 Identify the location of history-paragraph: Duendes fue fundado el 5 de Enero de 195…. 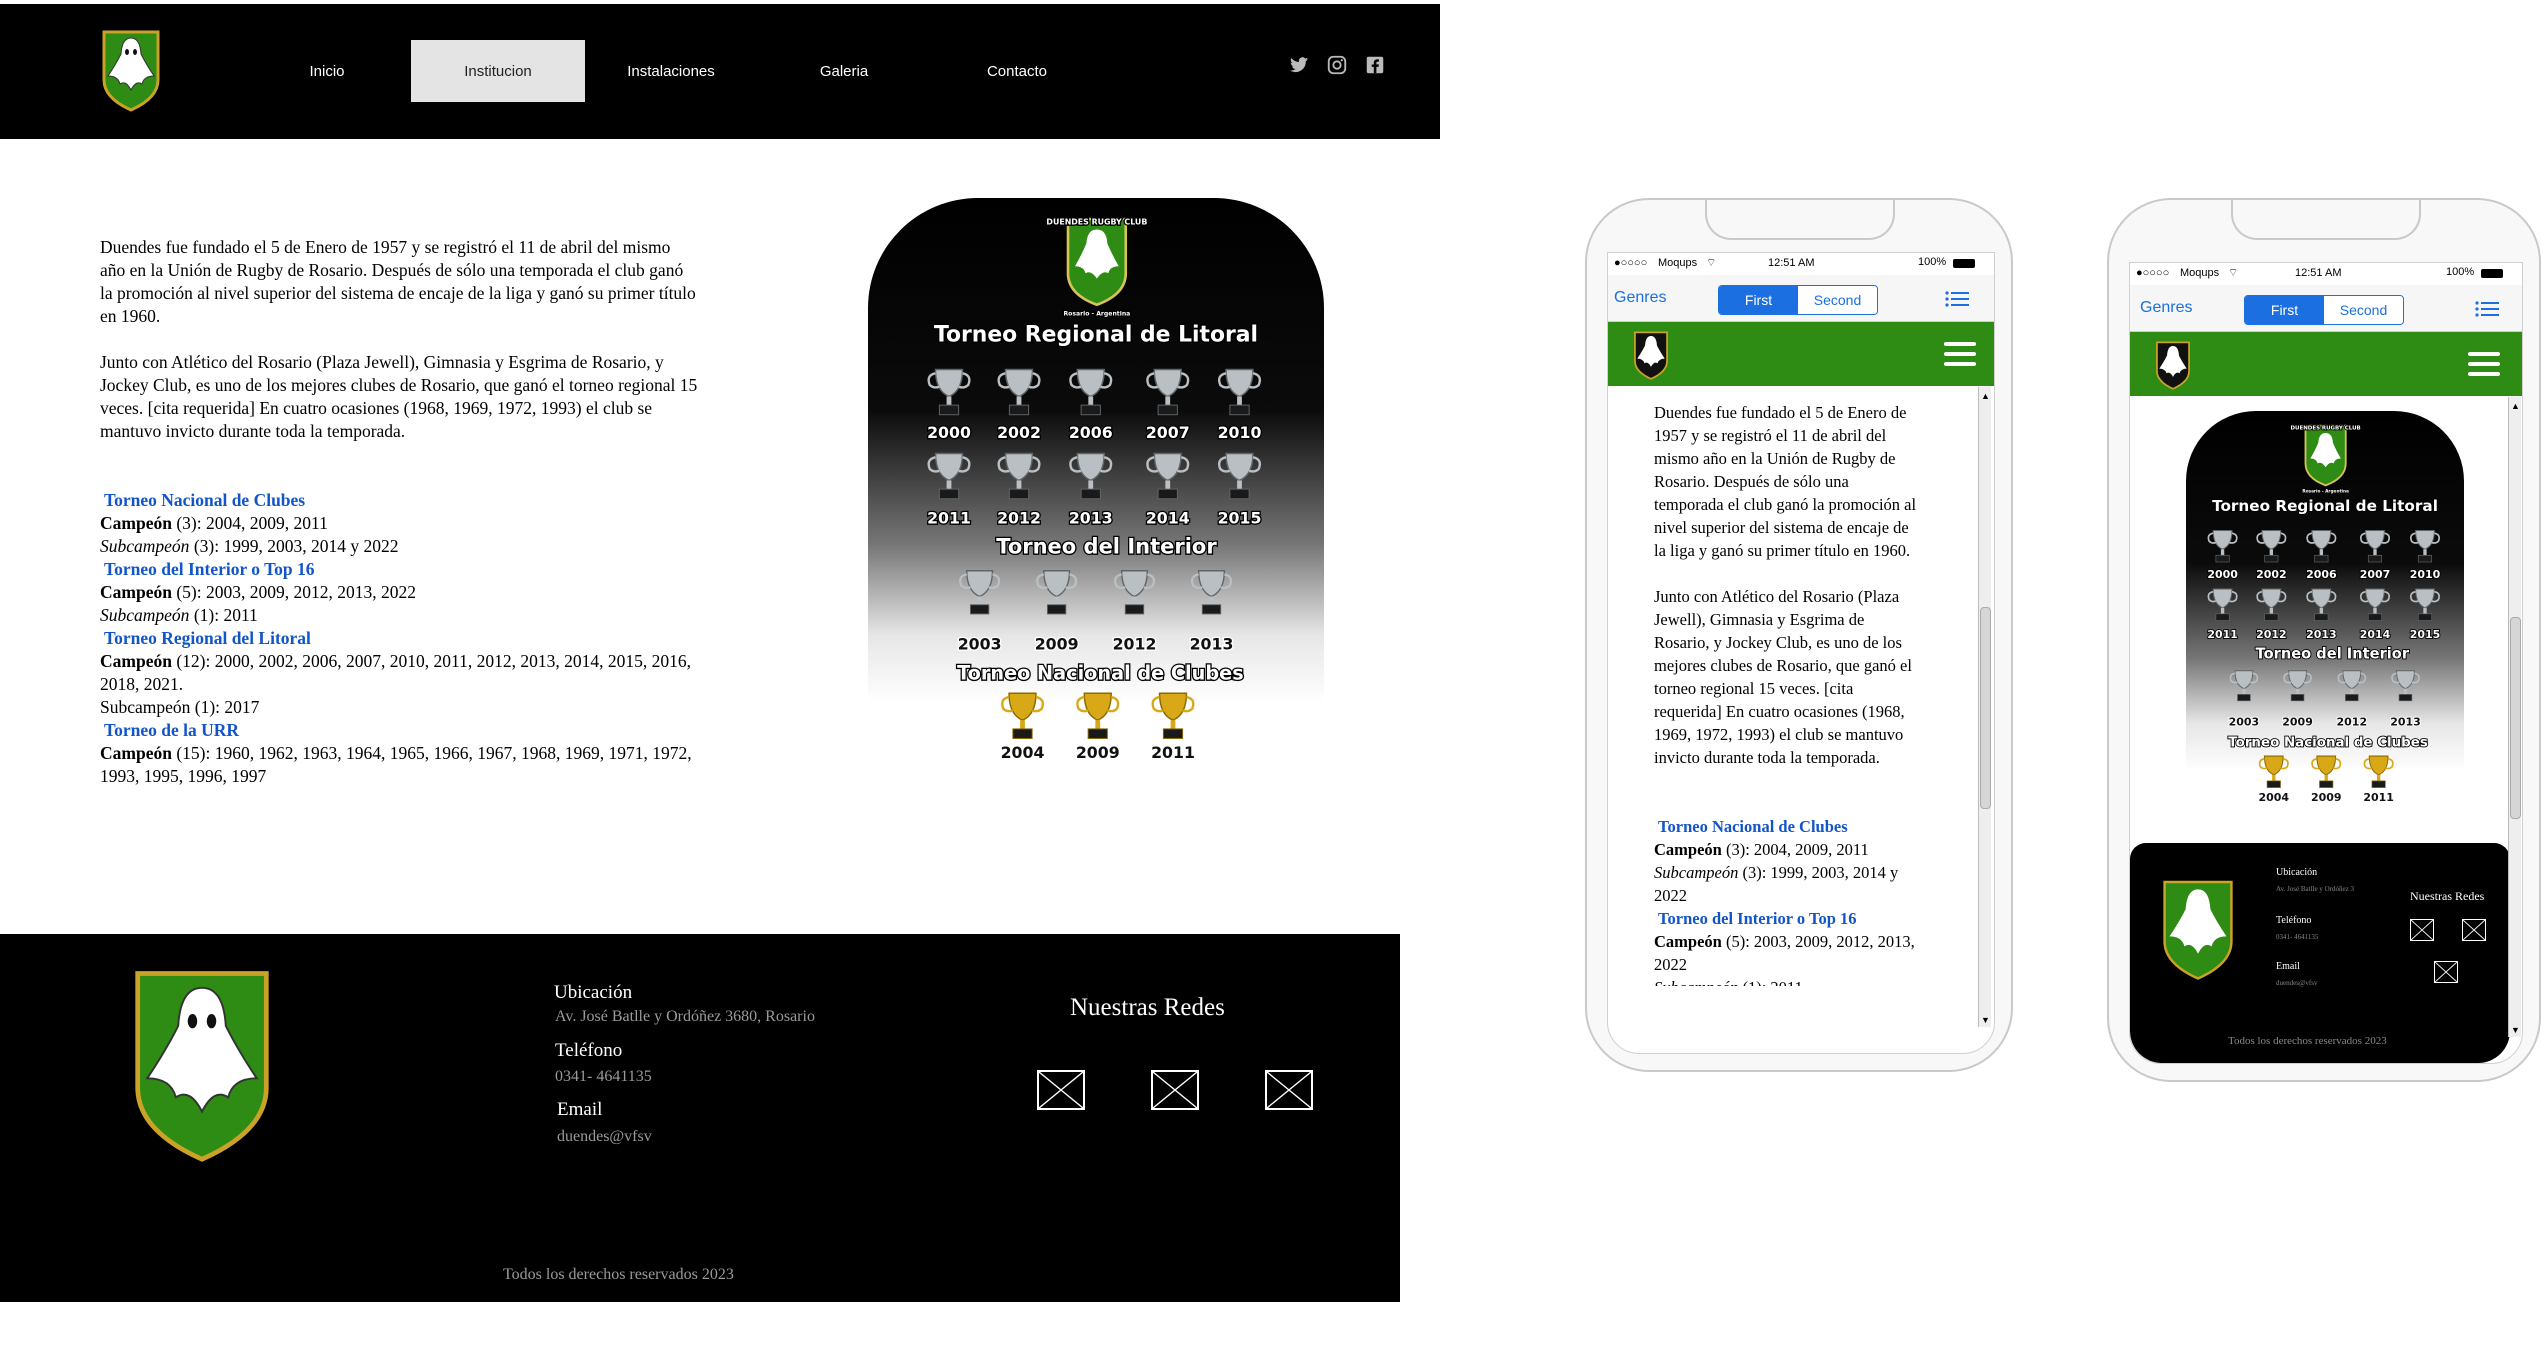
(410, 282).